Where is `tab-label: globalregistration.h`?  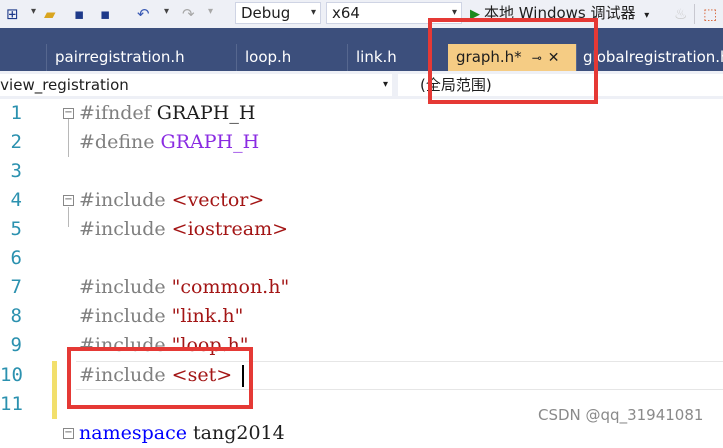
tab-label: globalregistration.h is located at coordinates (653, 57).